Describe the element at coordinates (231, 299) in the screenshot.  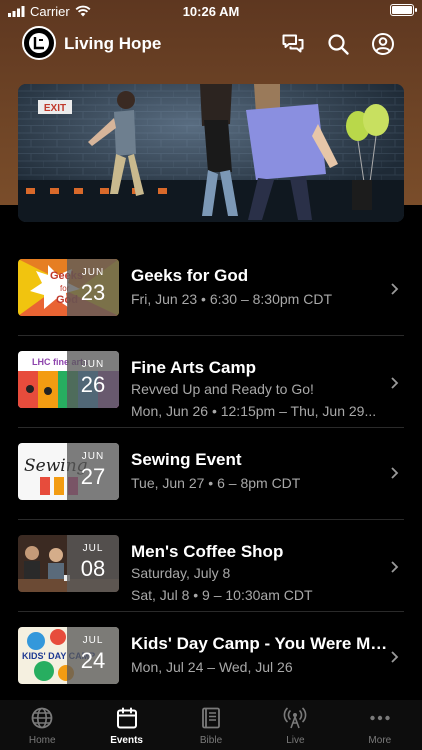
I see `event-datetime: Fri, Jun 23 • 6:30 – 8:30pm CDT` at that location.